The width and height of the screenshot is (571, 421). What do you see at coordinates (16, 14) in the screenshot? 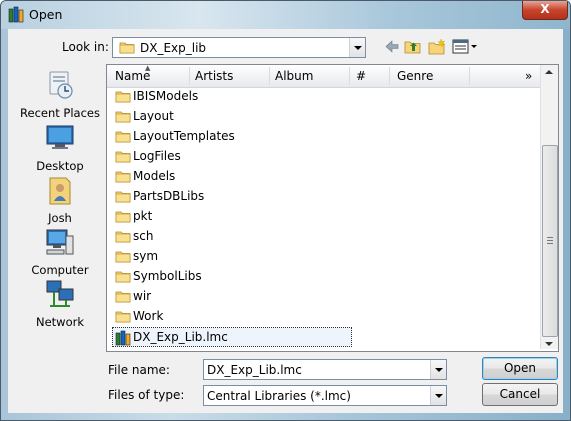
I see `app-icon` at bounding box center [16, 14].